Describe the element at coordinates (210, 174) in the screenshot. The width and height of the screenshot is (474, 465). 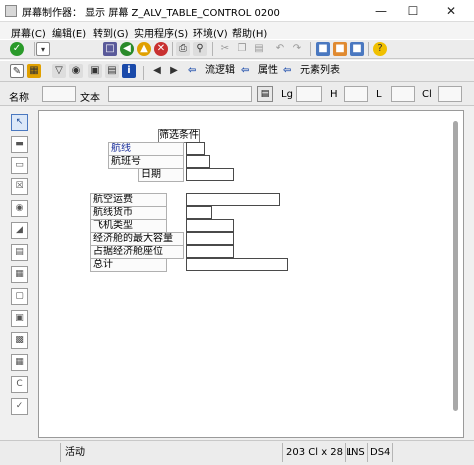
I see `input-date` at that location.